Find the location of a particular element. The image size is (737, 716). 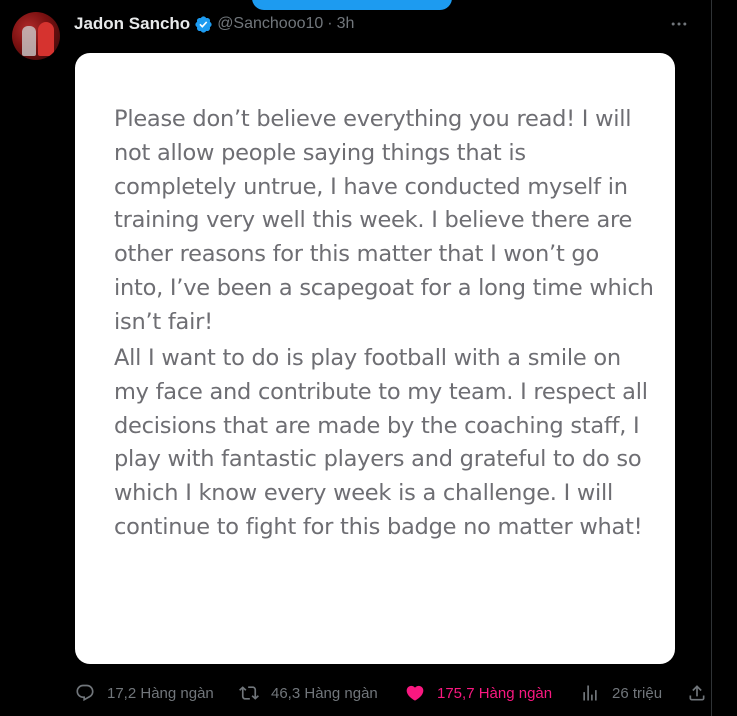

repost-button: 46,3 Hàng ngàn is located at coordinates (308, 693).